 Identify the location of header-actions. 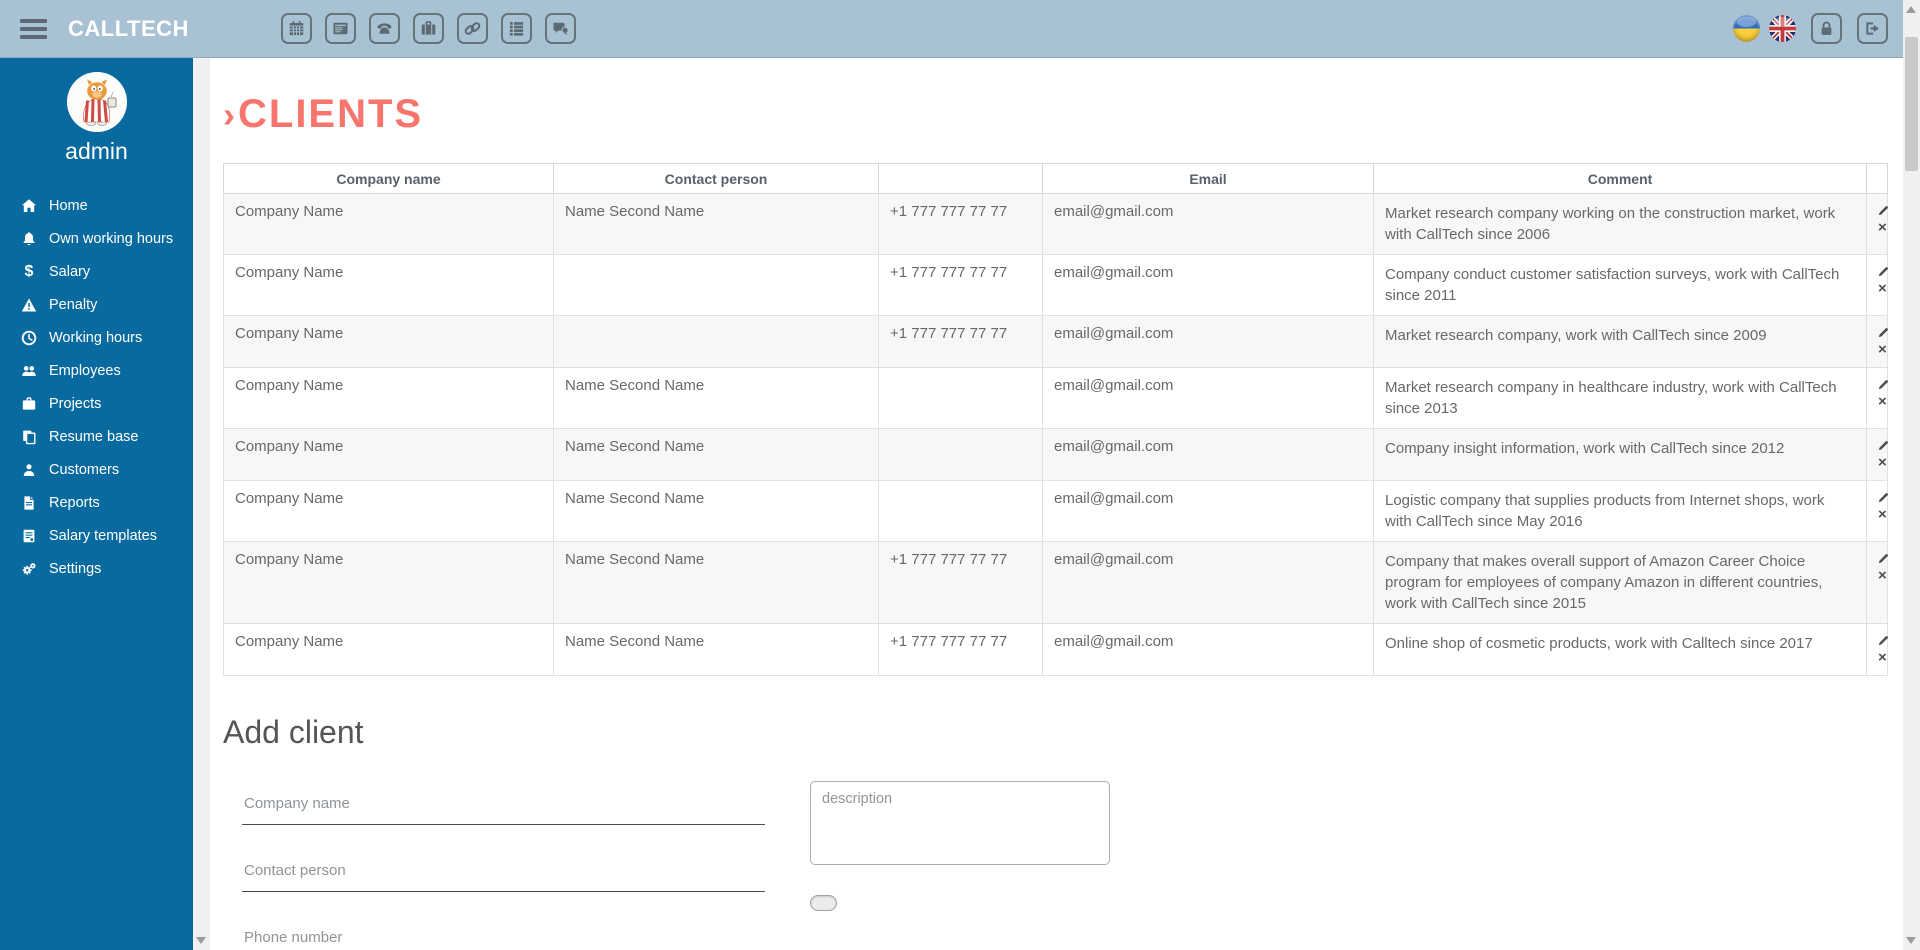
(1877, 178).